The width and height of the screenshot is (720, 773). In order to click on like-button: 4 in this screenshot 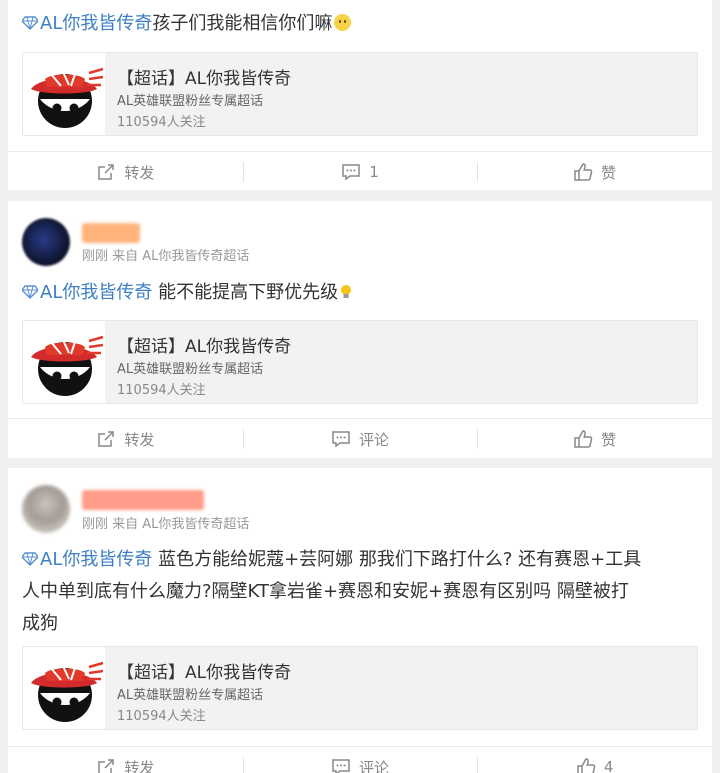, I will do `click(594, 760)`.